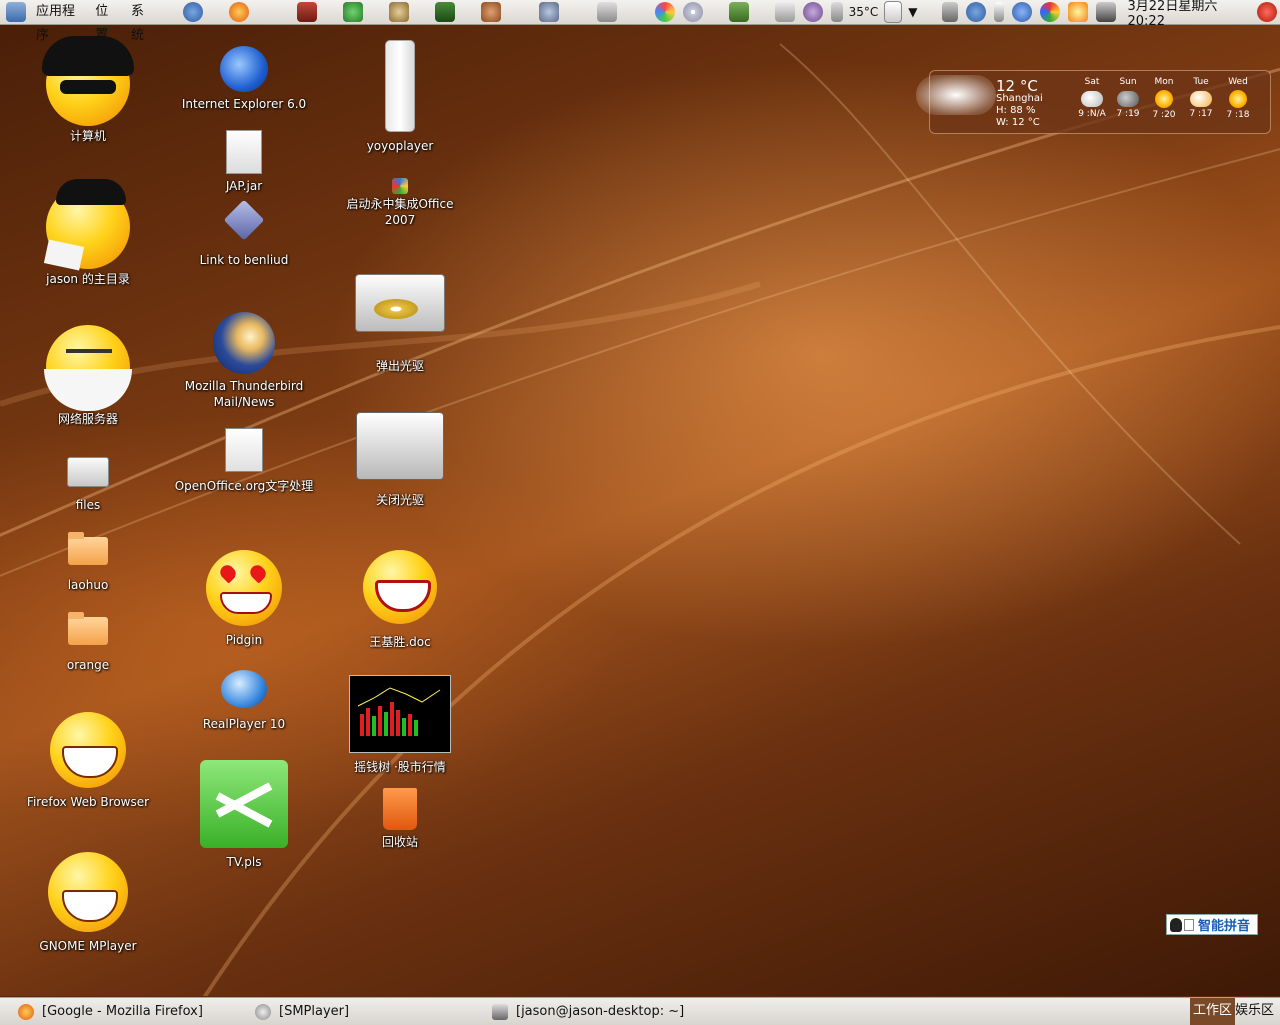  Describe the element at coordinates (1092, 82) in the screenshot. I see `forecast-day-name: Sat` at that location.